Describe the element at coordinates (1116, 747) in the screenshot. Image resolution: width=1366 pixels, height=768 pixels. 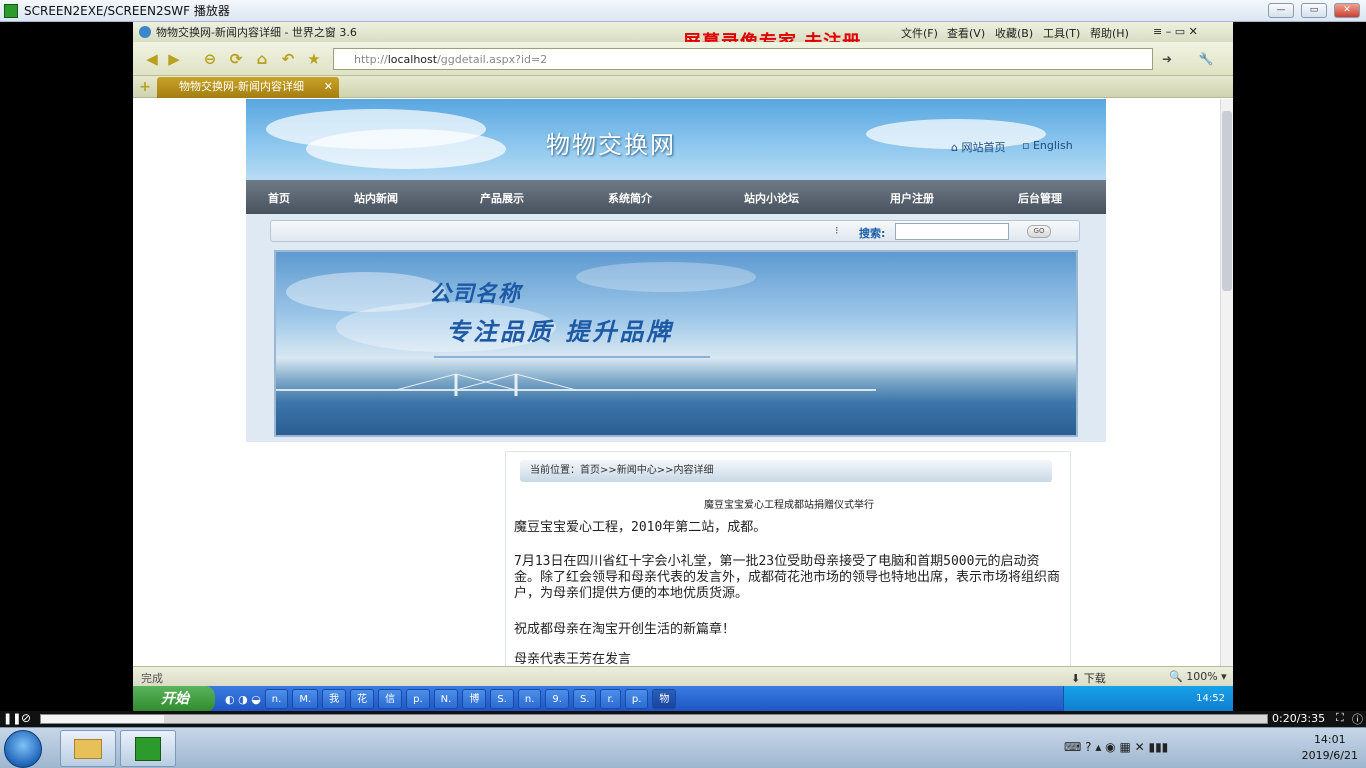
I see `tray-icons: ⌨ ? ▴ ◉ ▦ ✕ ▮▮▮` at that location.